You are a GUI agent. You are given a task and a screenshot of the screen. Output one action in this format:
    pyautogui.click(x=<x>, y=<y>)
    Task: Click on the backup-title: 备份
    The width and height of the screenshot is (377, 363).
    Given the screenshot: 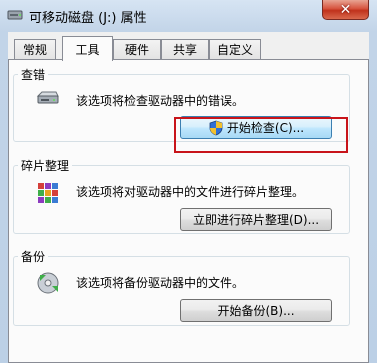 What is the action you would take?
    pyautogui.click(x=33, y=256)
    